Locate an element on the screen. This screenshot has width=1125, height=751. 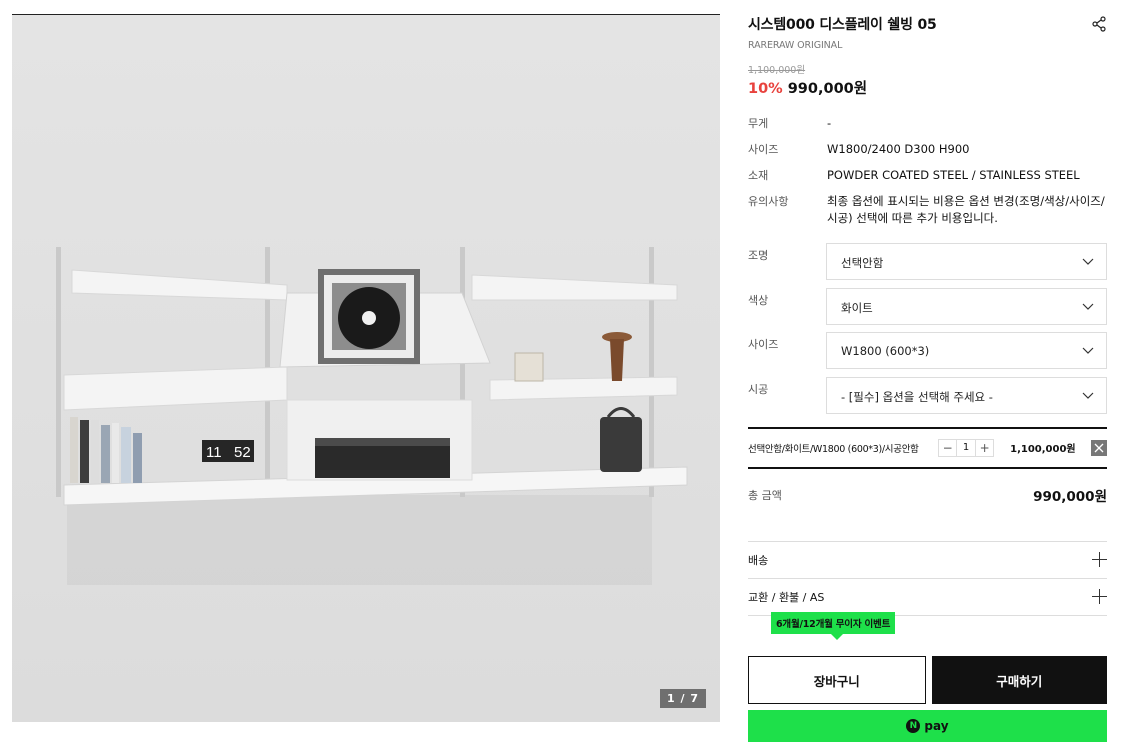
clock-minutes: 52 is located at coordinates (242, 452).